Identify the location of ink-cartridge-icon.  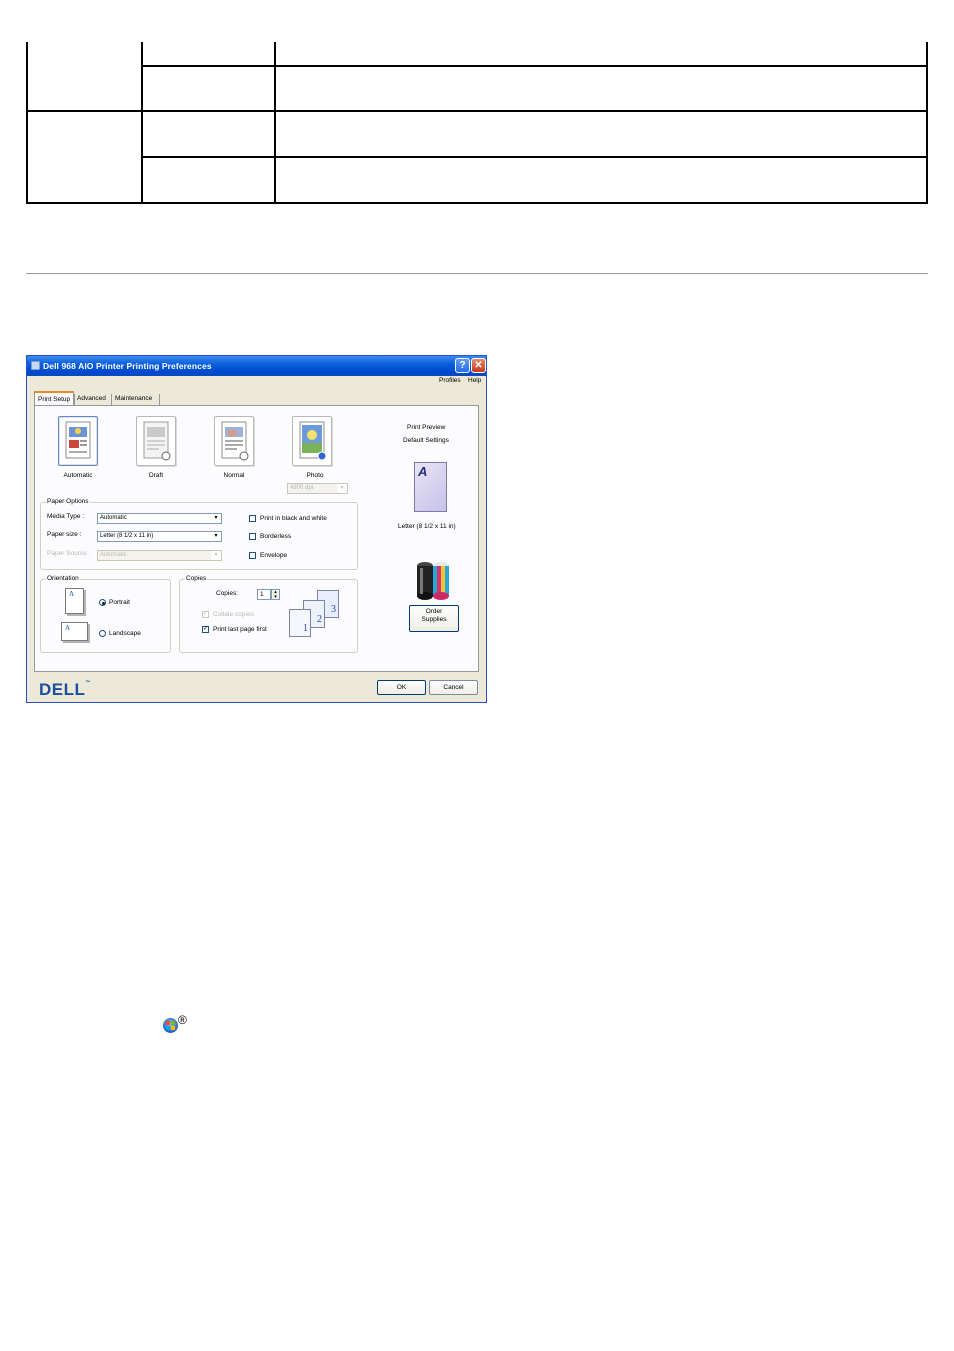
(433, 581).